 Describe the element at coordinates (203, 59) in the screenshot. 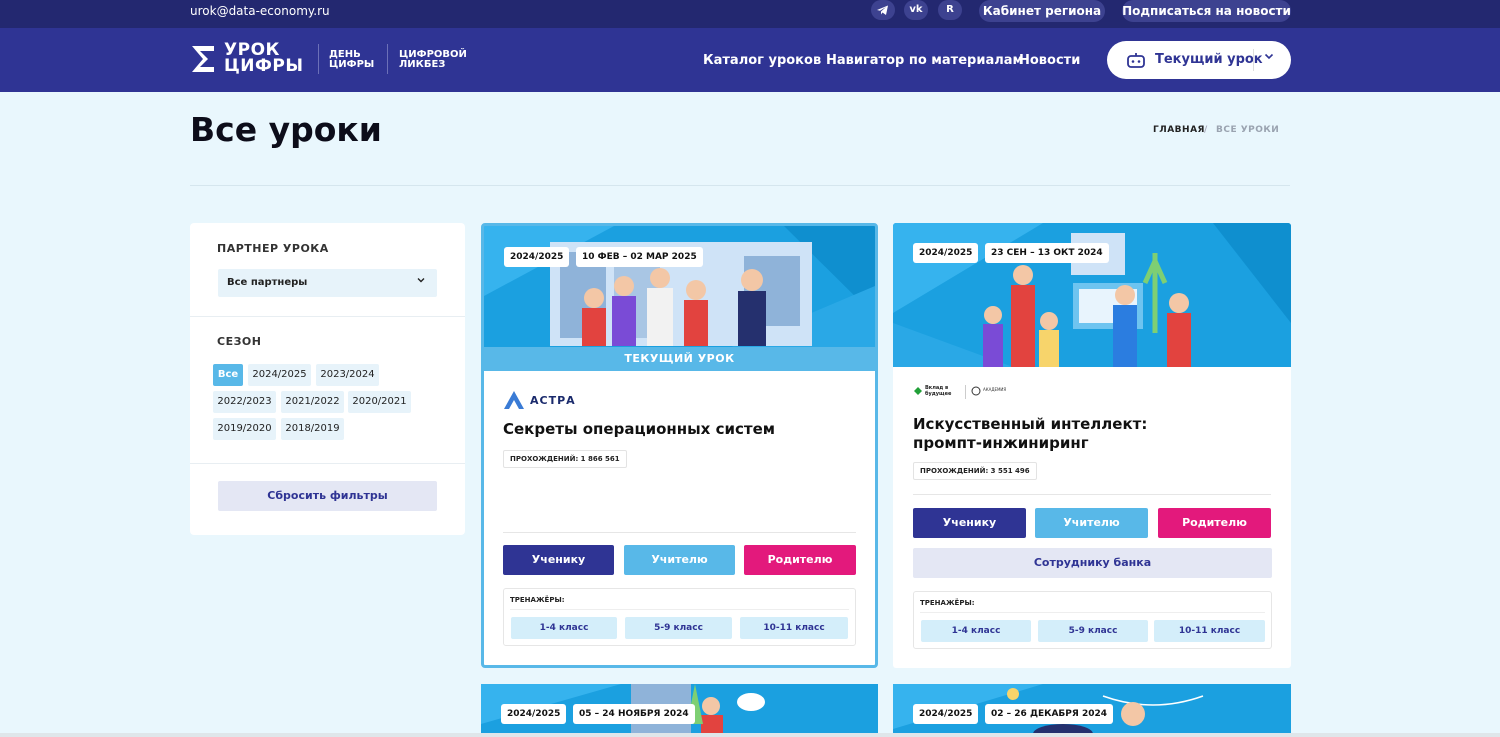

I see `logo-mark-icon` at that location.